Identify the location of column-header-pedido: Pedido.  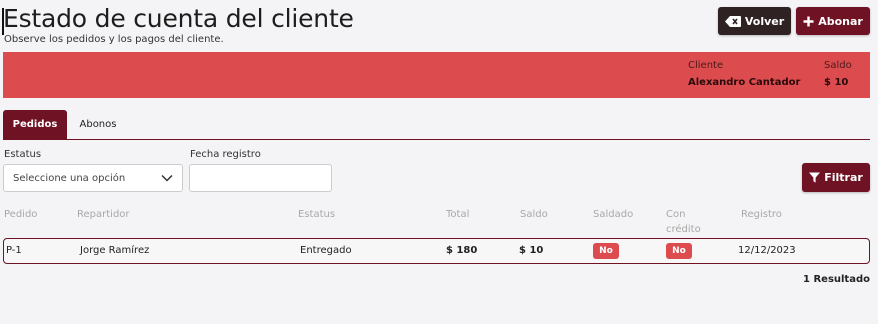
(21, 214).